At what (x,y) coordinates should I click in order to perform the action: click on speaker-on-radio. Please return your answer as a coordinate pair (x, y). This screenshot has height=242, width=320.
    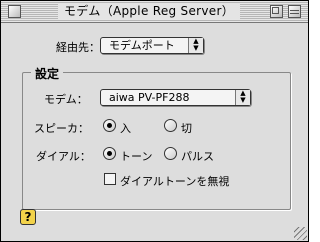
    Looking at the image, I should click on (109, 125).